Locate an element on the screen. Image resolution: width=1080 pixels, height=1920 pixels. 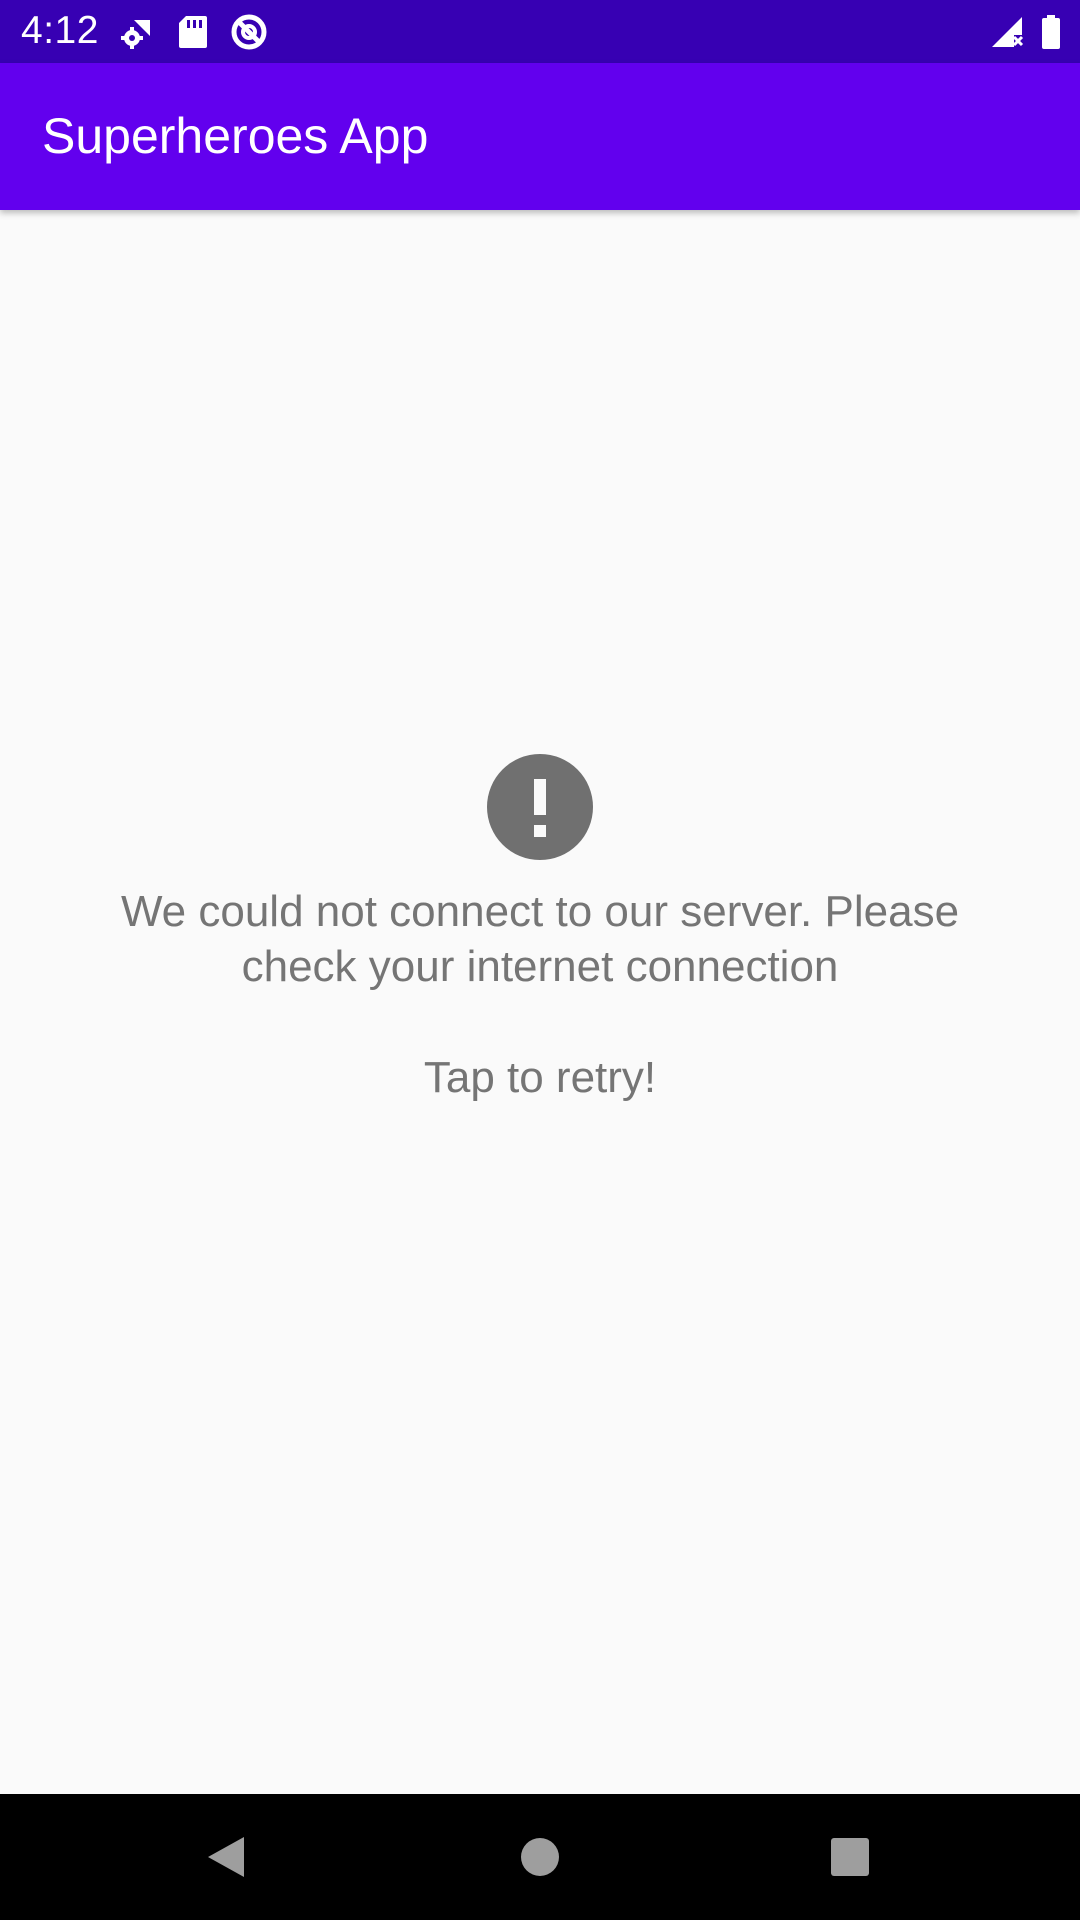
recents-button is located at coordinates (850, 1857).